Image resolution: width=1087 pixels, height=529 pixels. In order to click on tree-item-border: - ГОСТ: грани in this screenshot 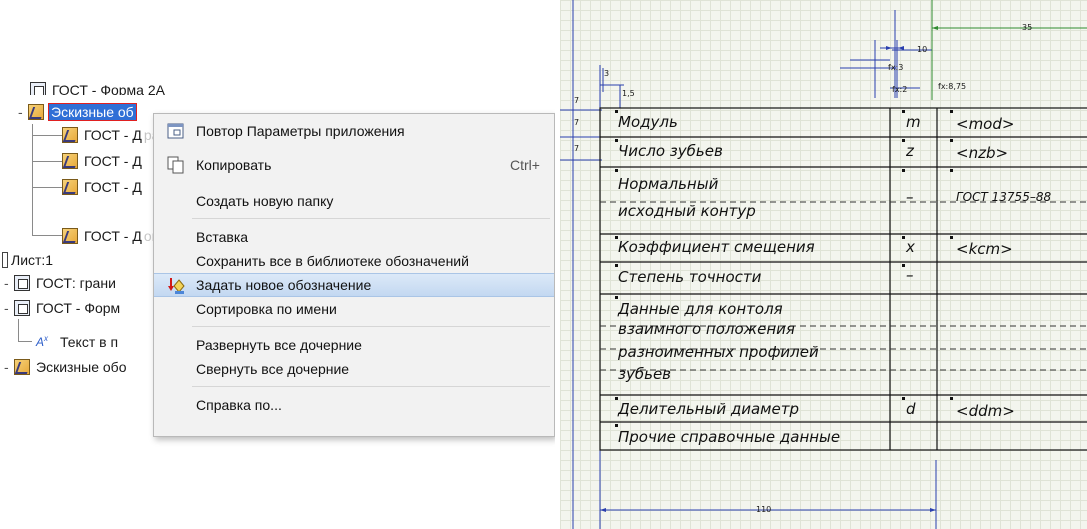, I will do `click(61, 283)`.